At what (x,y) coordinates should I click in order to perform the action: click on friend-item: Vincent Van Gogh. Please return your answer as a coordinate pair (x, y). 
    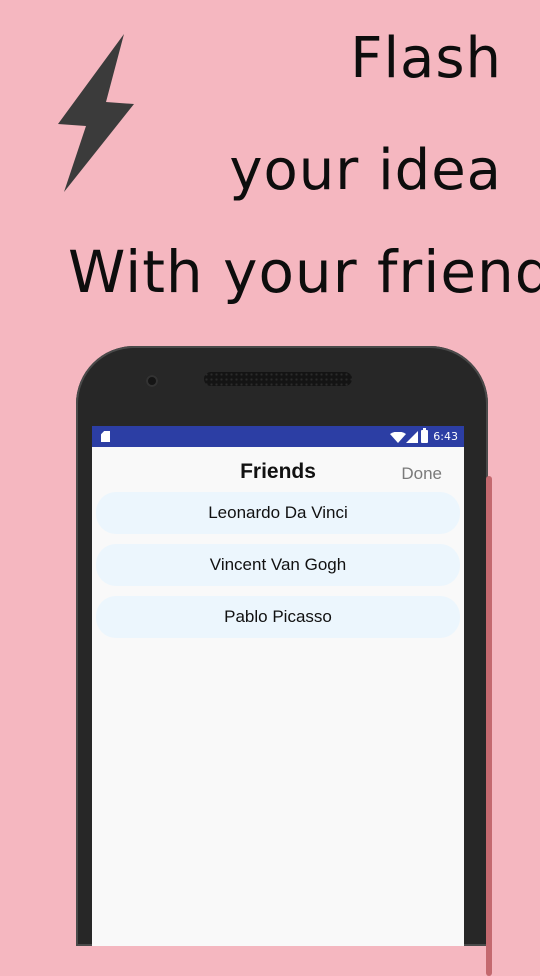
    Looking at the image, I should click on (278, 565).